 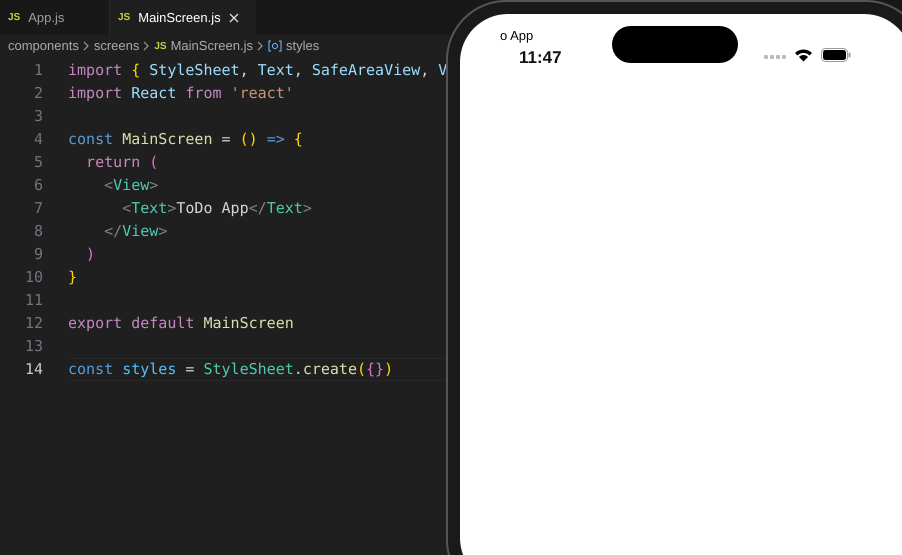 What do you see at coordinates (303, 46) in the screenshot?
I see `breadcrumb-item: styles` at bounding box center [303, 46].